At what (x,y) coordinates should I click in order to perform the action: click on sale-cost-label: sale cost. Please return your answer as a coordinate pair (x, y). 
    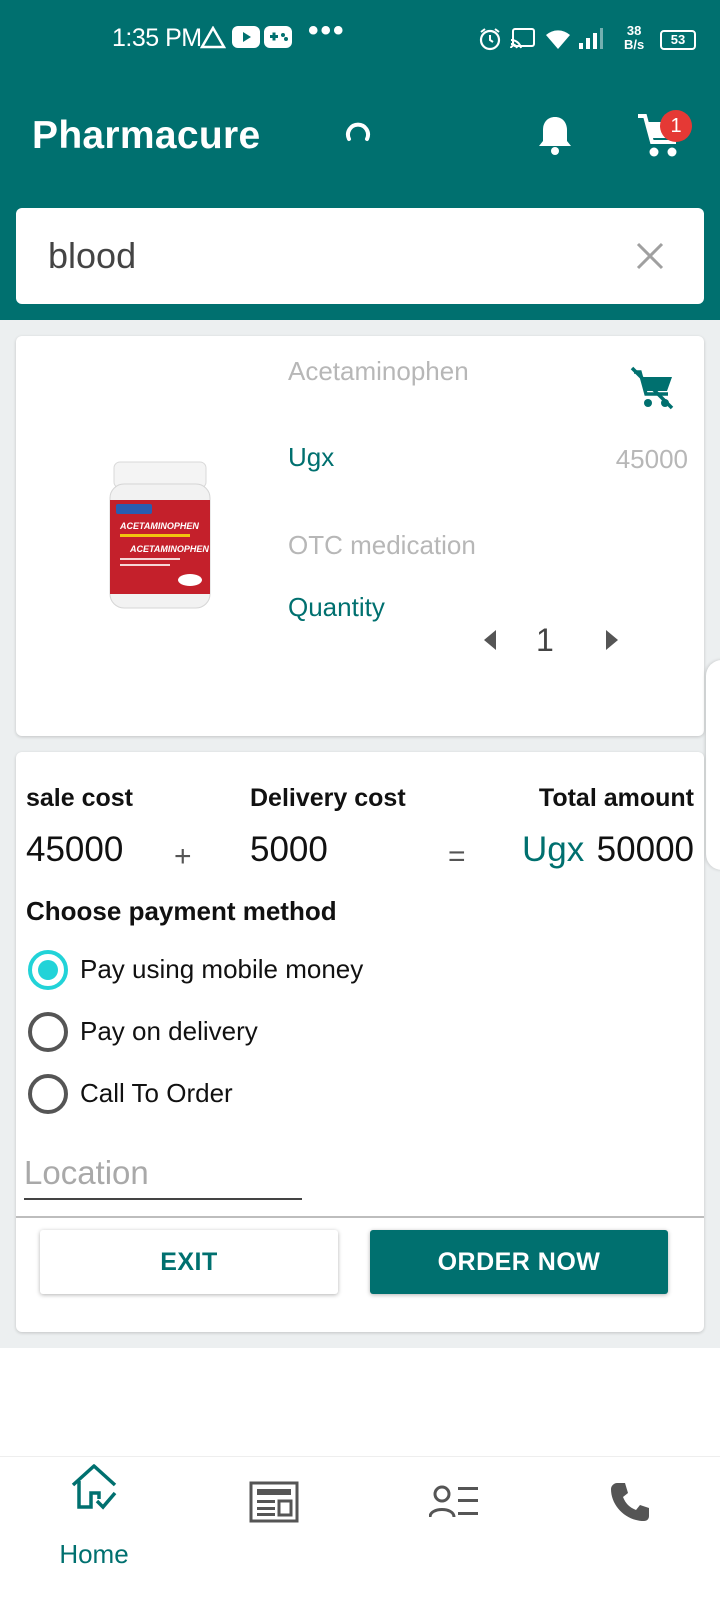
    Looking at the image, I should click on (80, 798).